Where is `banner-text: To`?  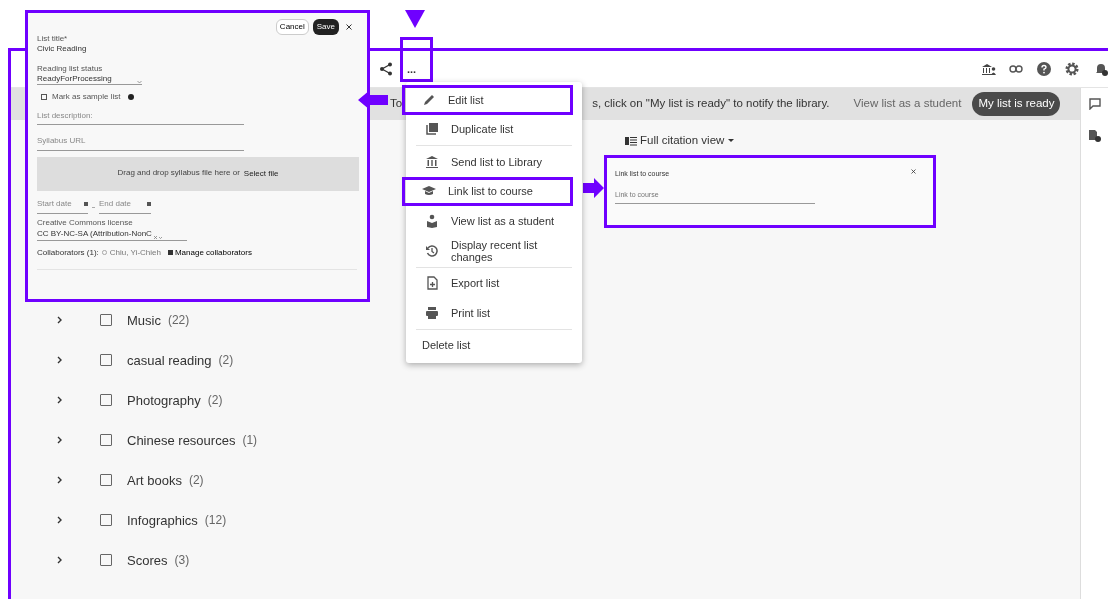 banner-text: To is located at coordinates (396, 104).